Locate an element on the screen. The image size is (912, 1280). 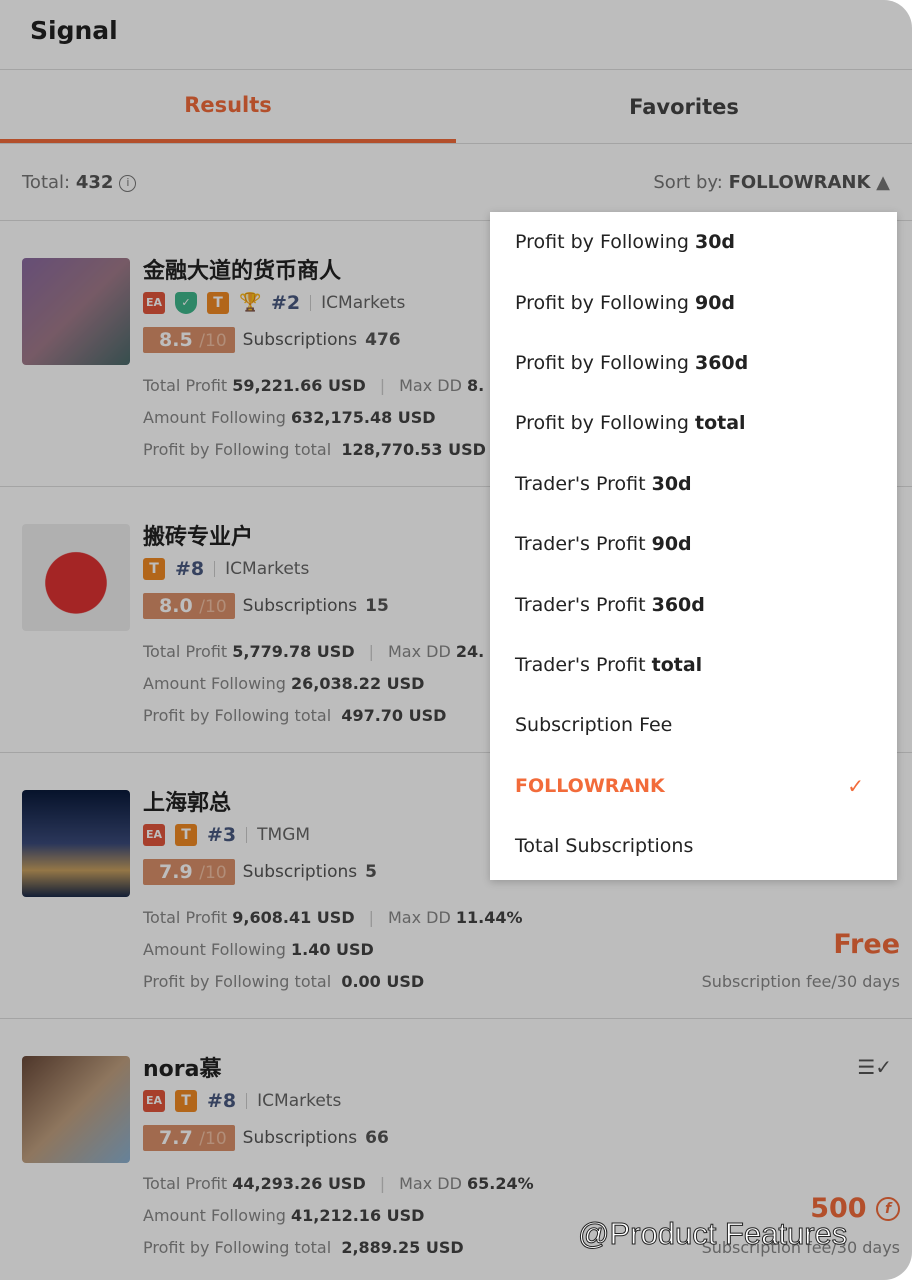
sort-option: Total Subscriptions is located at coordinates (693, 846).